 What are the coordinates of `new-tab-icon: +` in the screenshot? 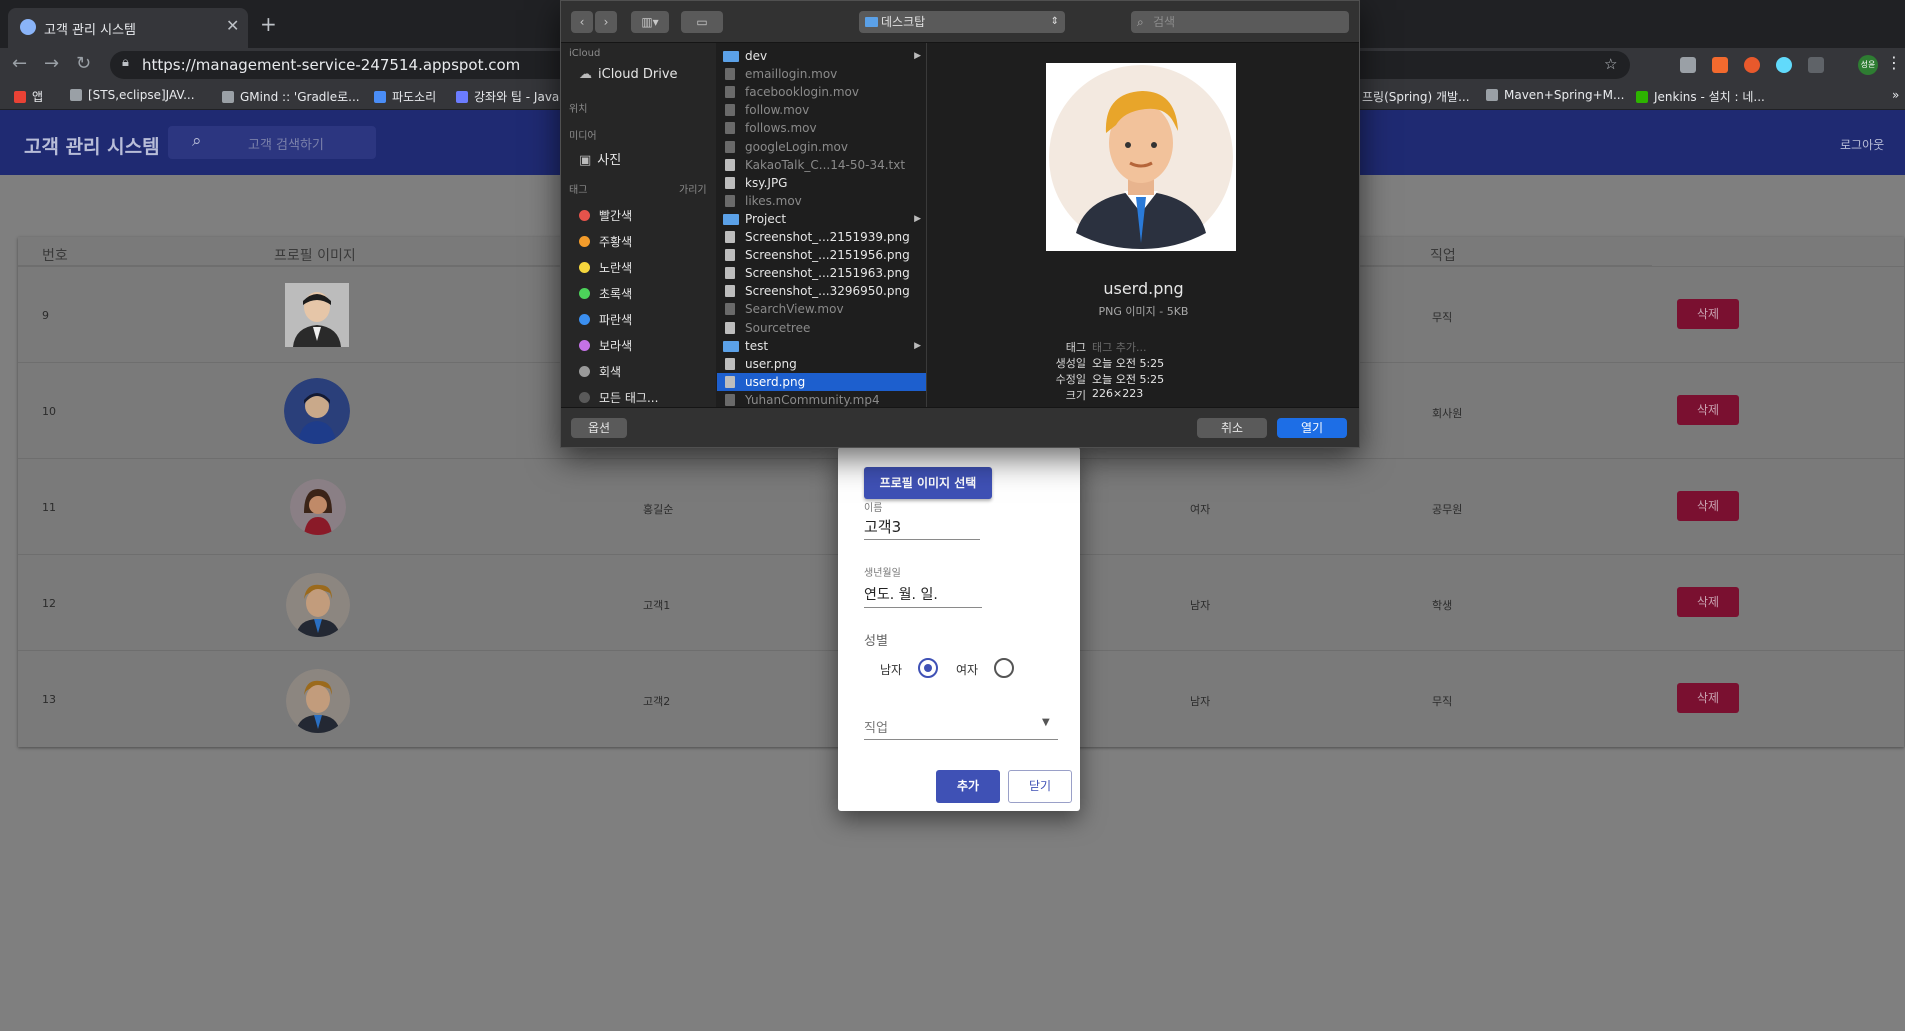 It's located at (268, 24).